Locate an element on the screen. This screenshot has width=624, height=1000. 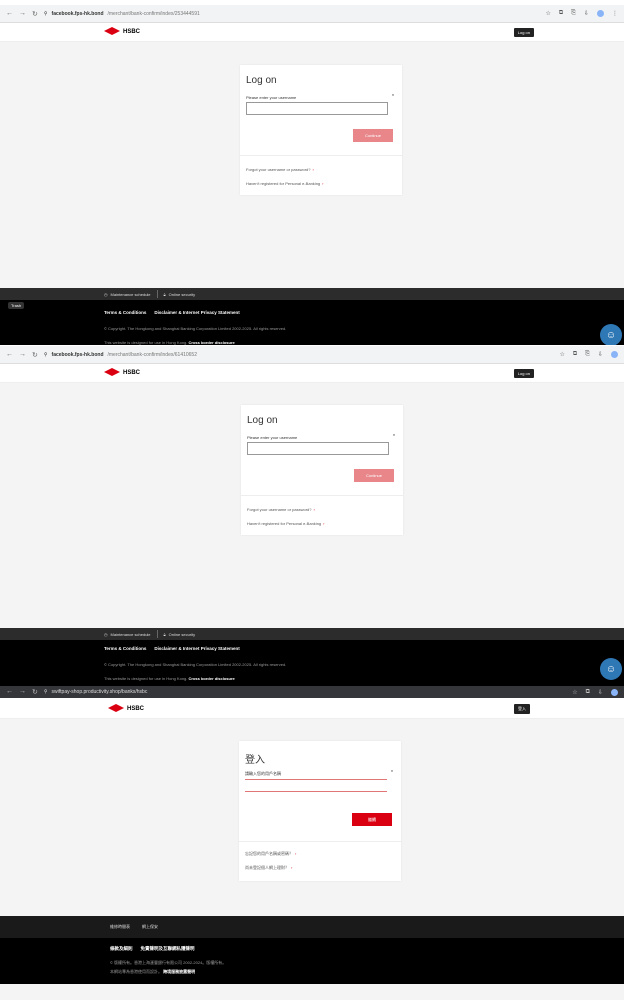
designed-for-text: 本網站專為香港使用而設計。 跨境服務披露聲明 is located at coordinates (153, 971).